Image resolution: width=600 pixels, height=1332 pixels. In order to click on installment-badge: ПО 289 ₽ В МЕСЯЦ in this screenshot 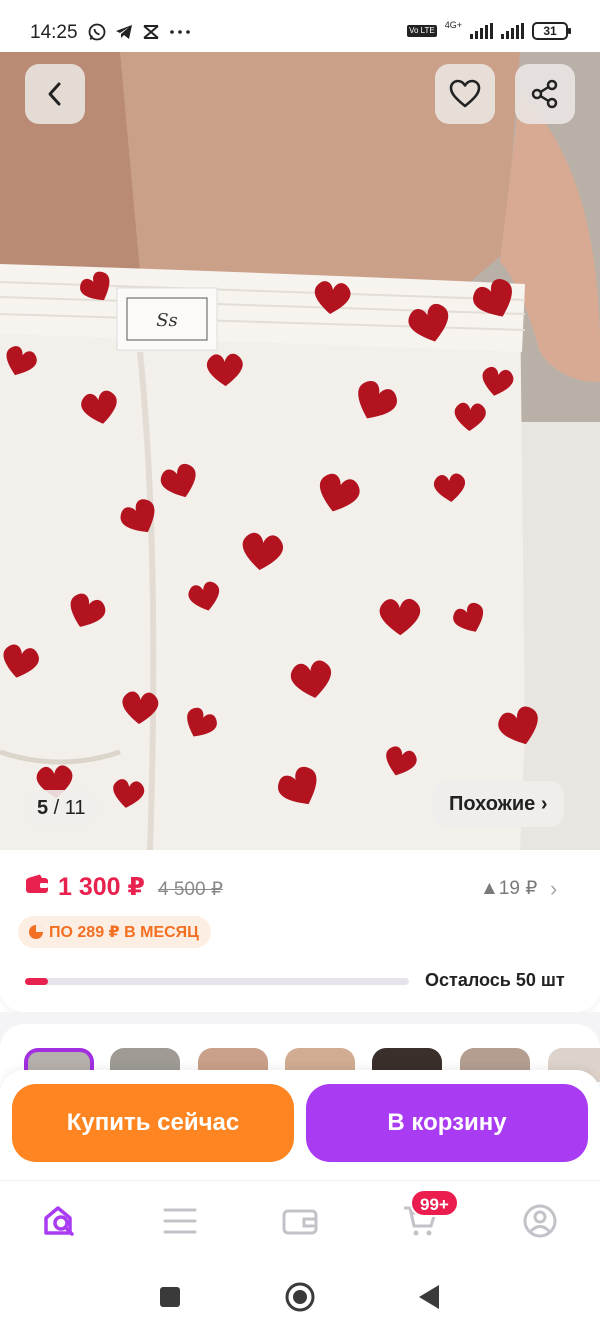, I will do `click(114, 932)`.